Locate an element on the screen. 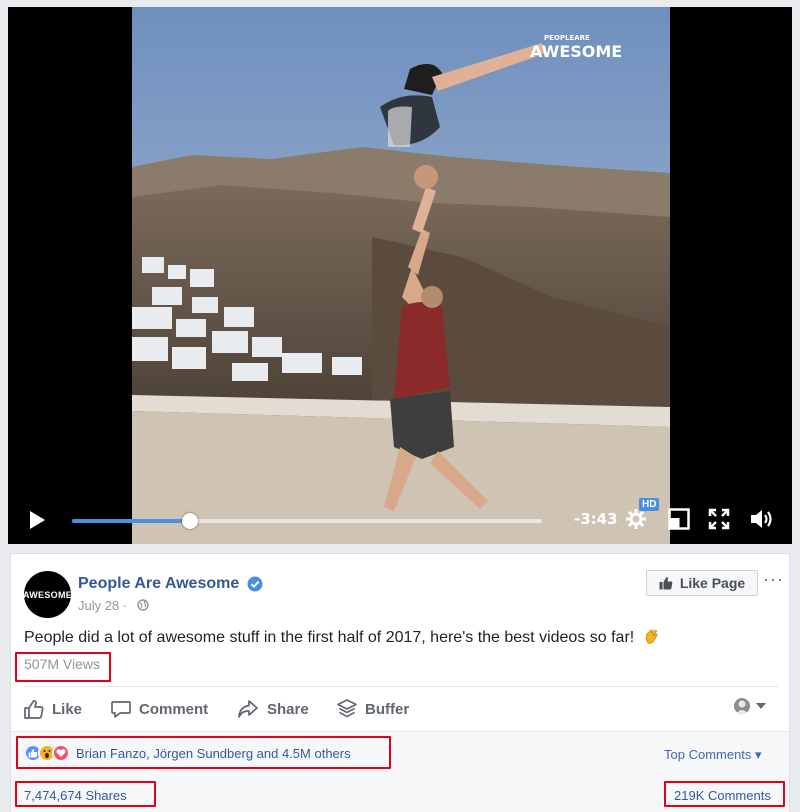  clapping-hands-emoji-icon is located at coordinates (651, 636).